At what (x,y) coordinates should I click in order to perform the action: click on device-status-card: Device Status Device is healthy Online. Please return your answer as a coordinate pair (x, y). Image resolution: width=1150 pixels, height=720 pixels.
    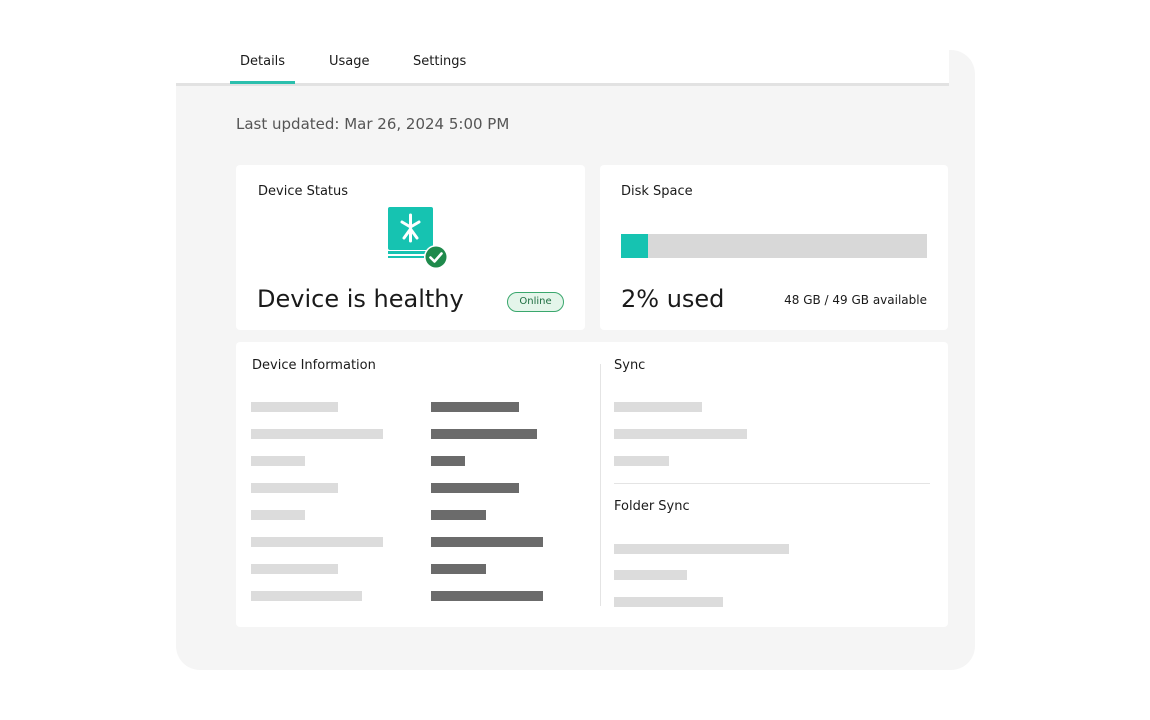
    Looking at the image, I should click on (410, 247).